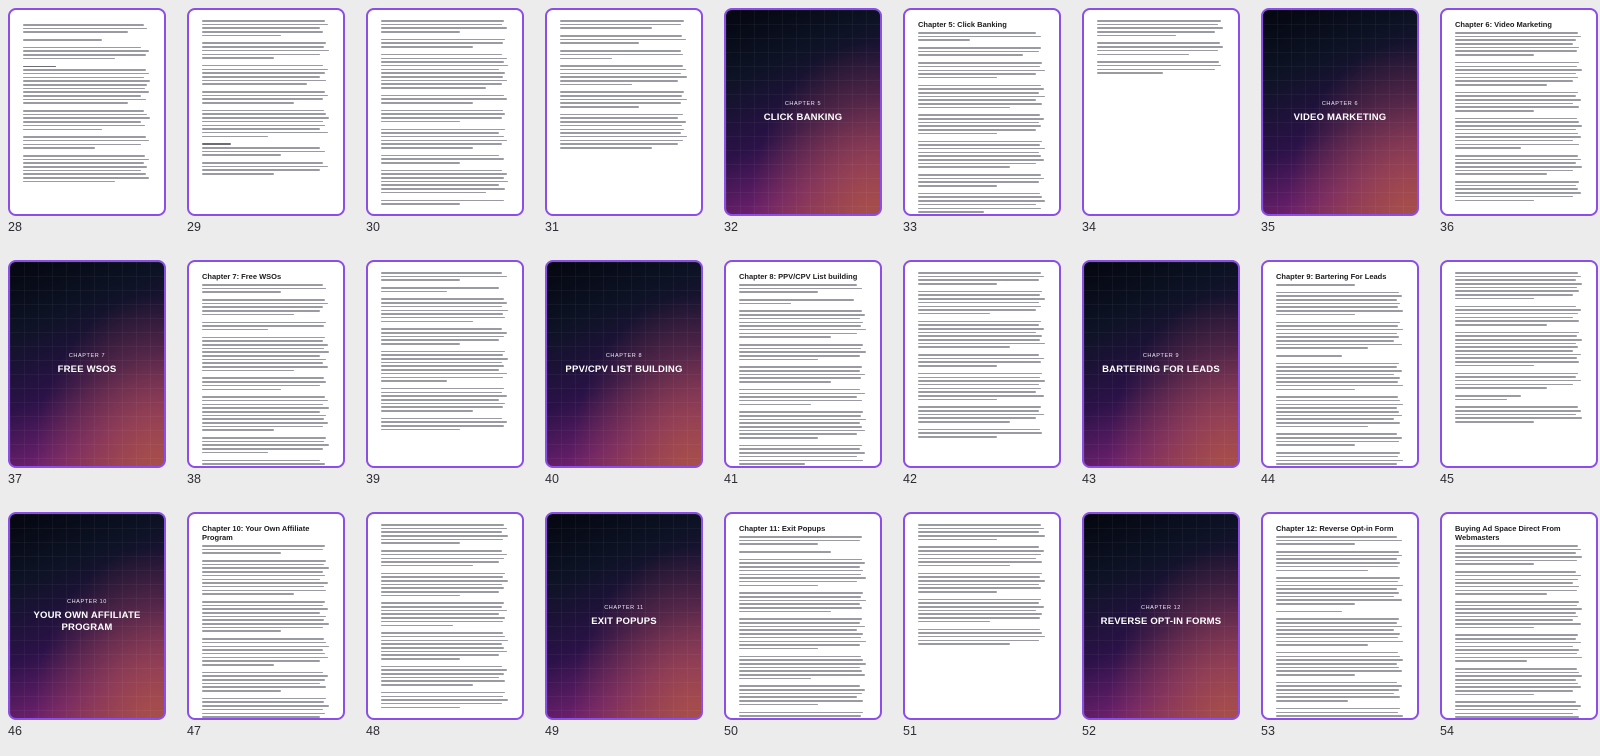 The width and height of the screenshot is (1600, 756). What do you see at coordinates (15, 227) in the screenshot?
I see `page-number: 28` at bounding box center [15, 227].